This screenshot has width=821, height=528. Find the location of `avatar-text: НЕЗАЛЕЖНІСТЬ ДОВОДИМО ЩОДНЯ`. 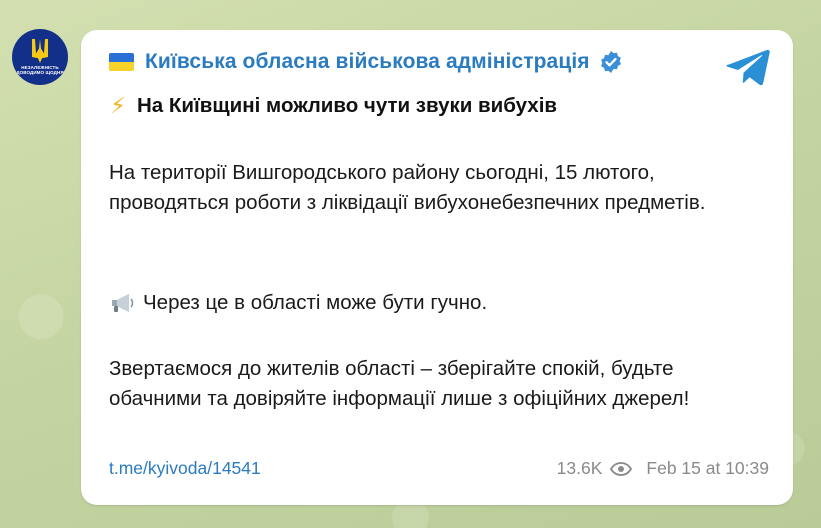

avatar-text: НЕЗАЛЕЖНІСТЬ ДОВОДИМО ЩОДНЯ is located at coordinates (40, 70).